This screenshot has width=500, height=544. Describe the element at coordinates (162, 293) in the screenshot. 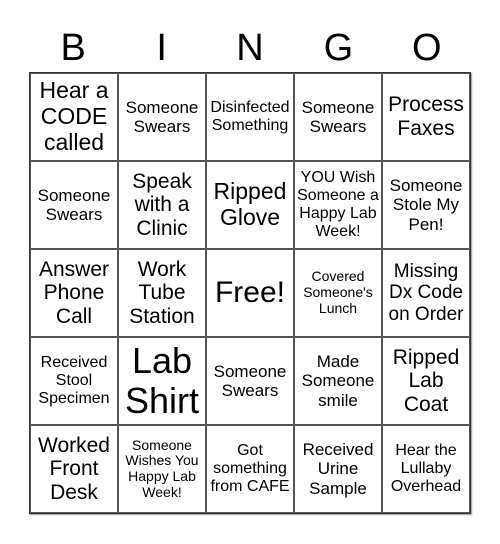

I see `bingo-cell: Work Tube Station` at that location.